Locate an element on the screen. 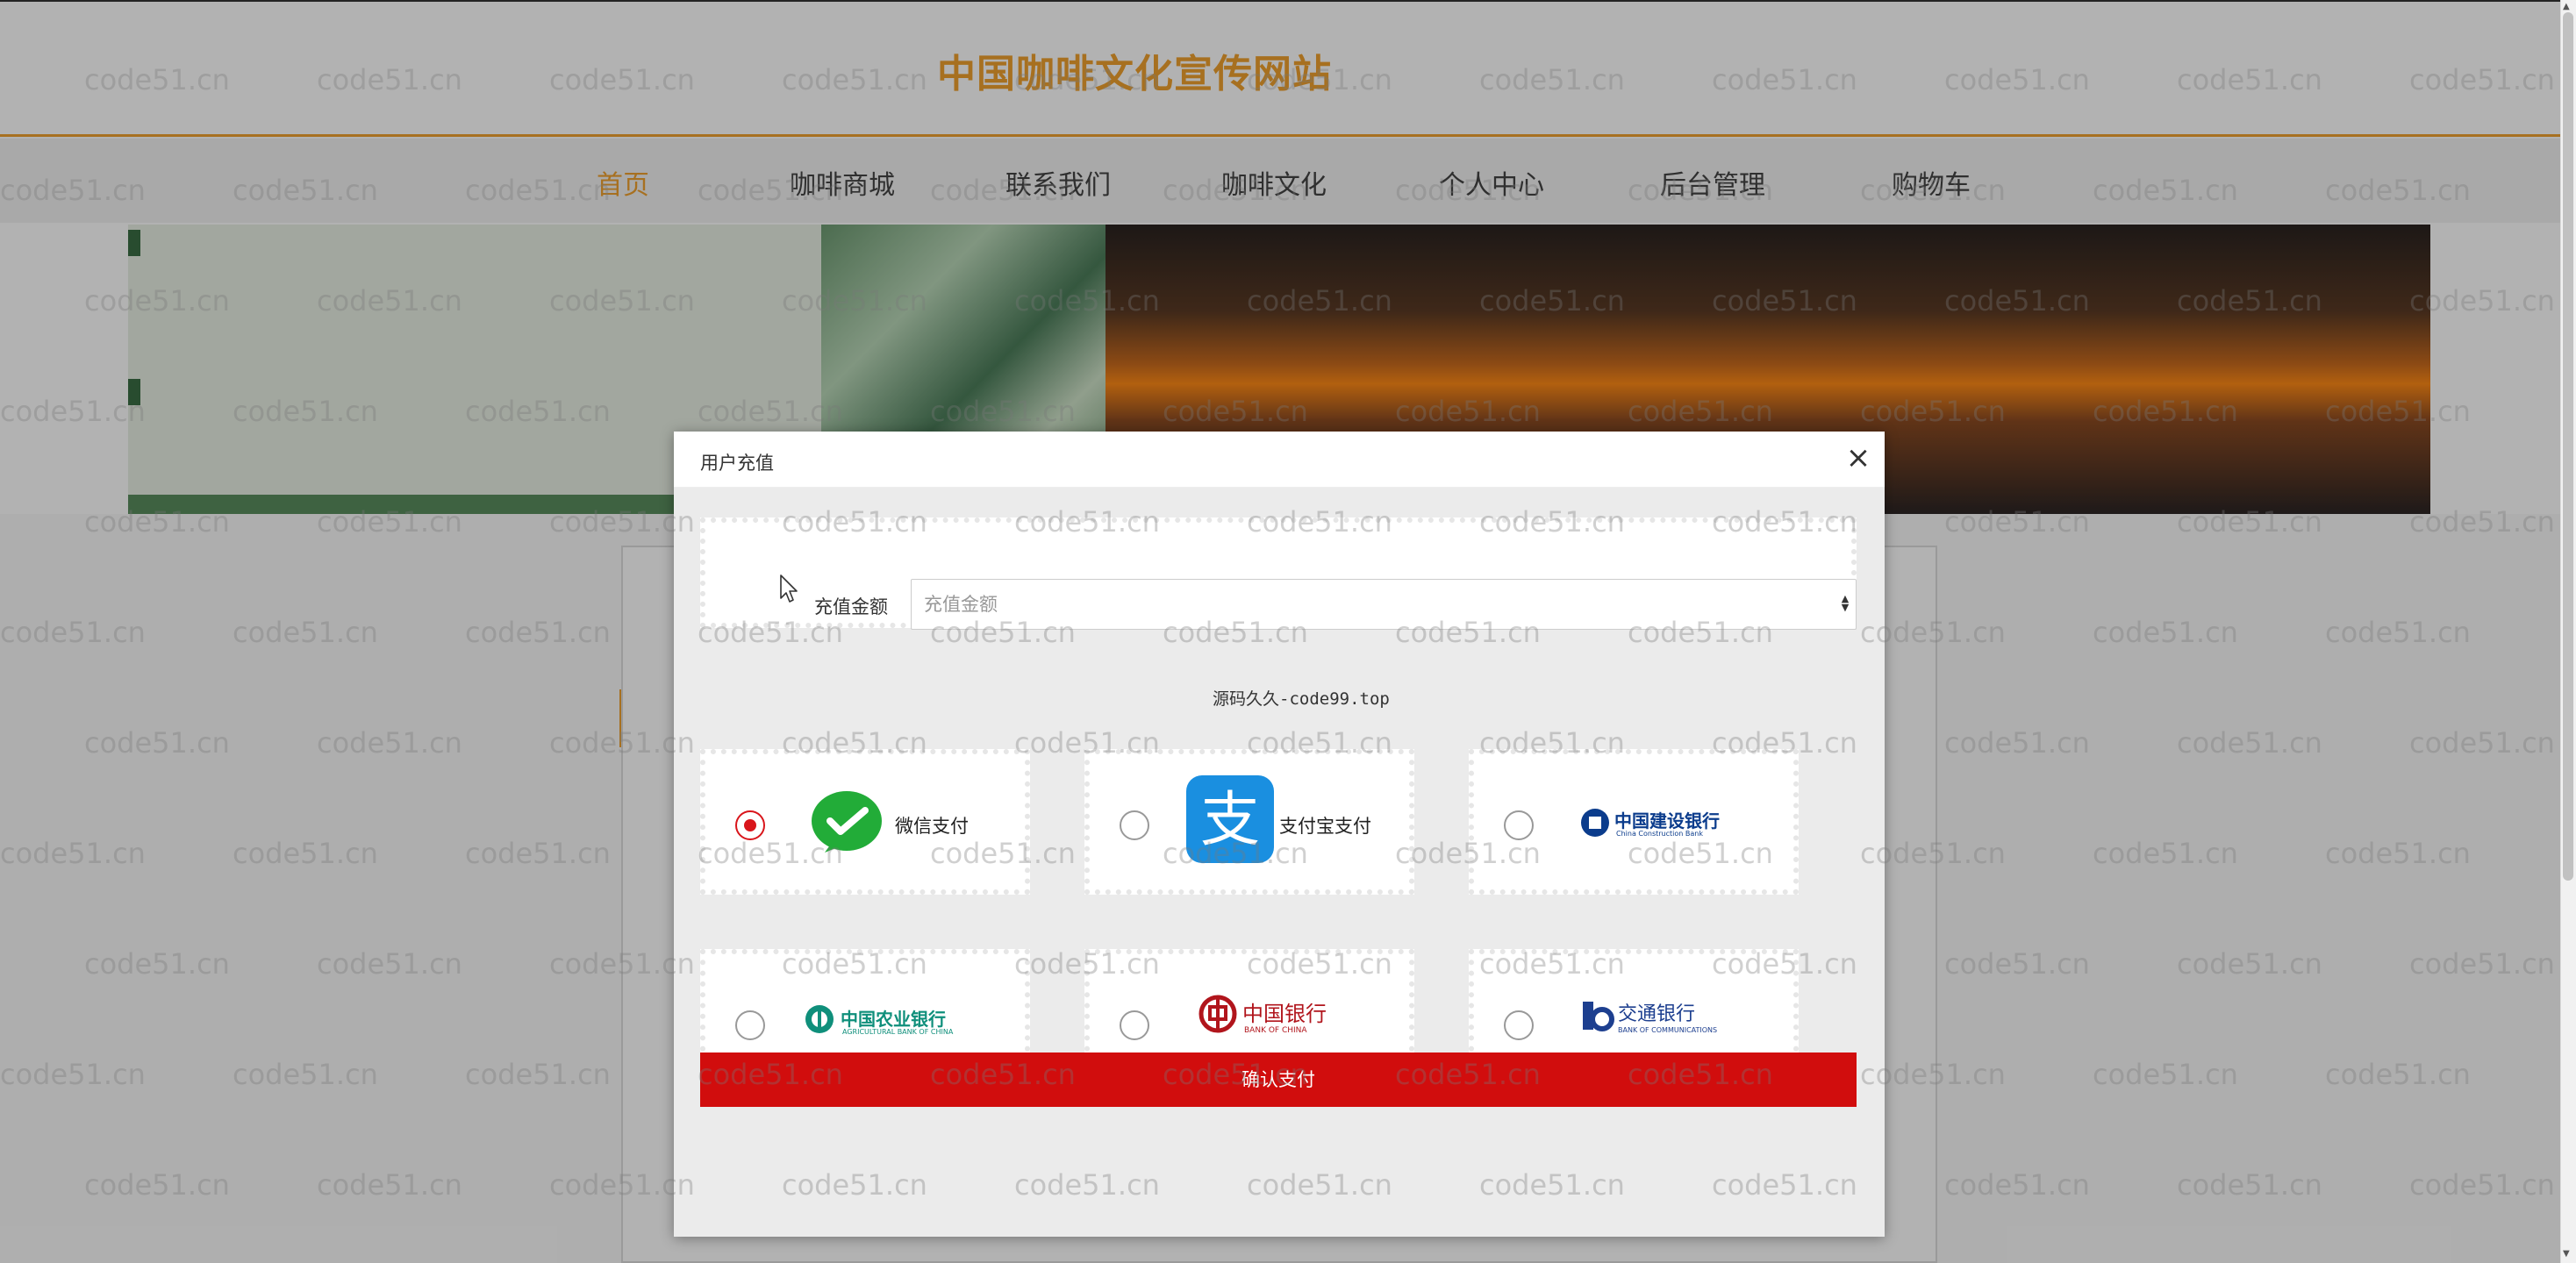 The width and height of the screenshot is (2576, 1263). payment-label-ccb: 中国建设银行 is located at coordinates (1667, 820).